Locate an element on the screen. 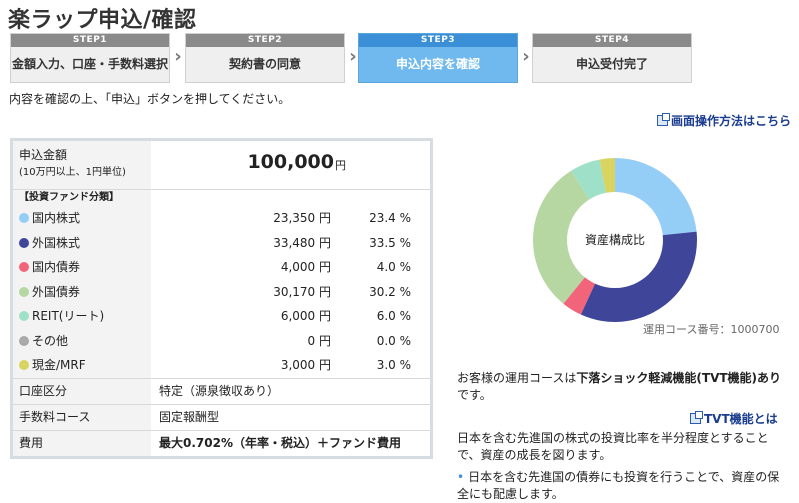 This screenshot has width=799, height=503. step-2-label: 契約書の同意 is located at coordinates (264, 64).